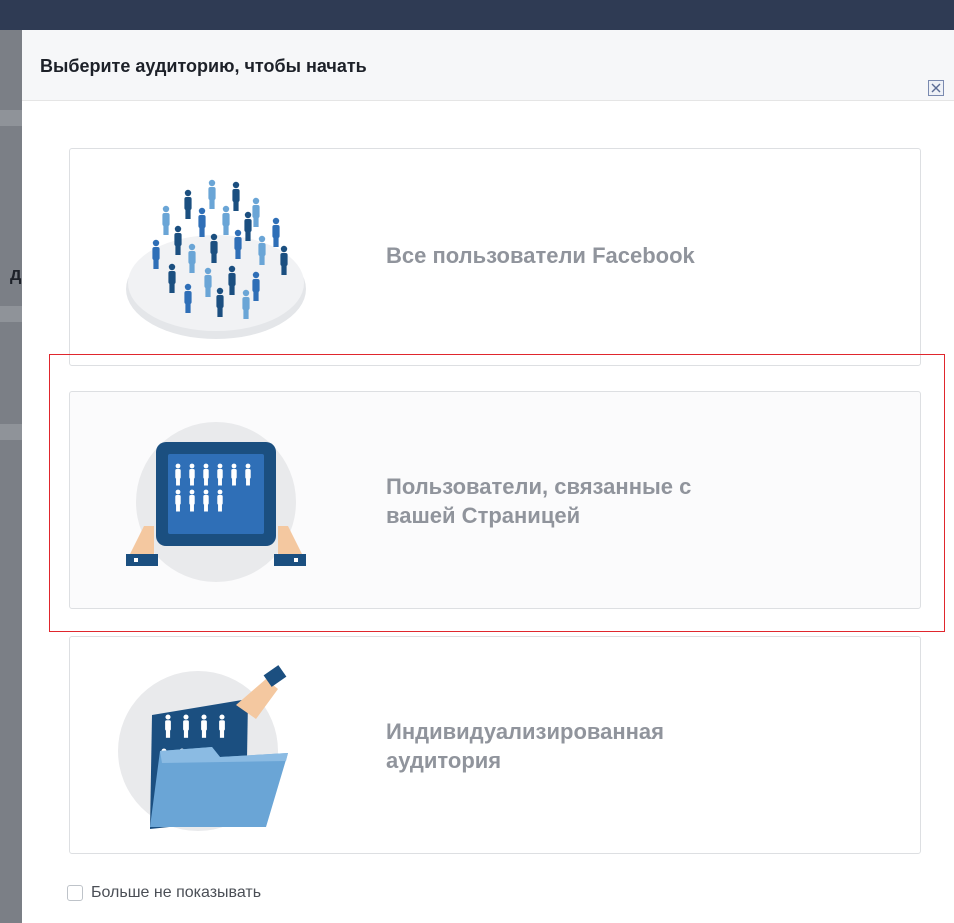 The width and height of the screenshot is (954, 923). I want to click on tablet-audience-icon, so click(216, 502).